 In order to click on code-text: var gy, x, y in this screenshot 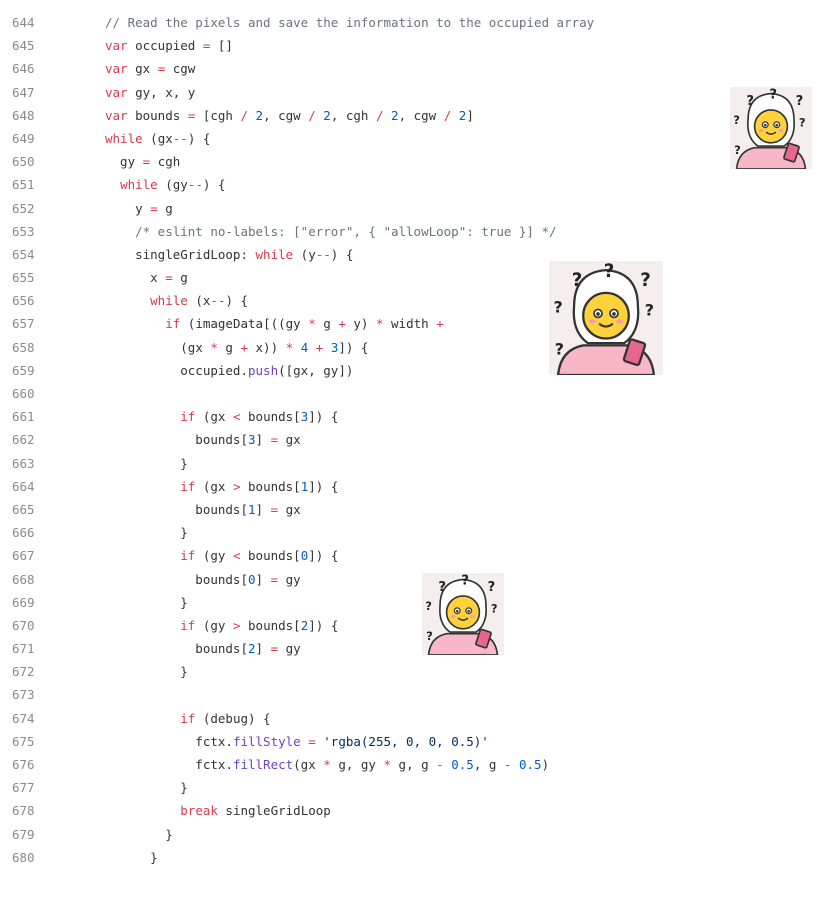, I will do `click(150, 92)`.